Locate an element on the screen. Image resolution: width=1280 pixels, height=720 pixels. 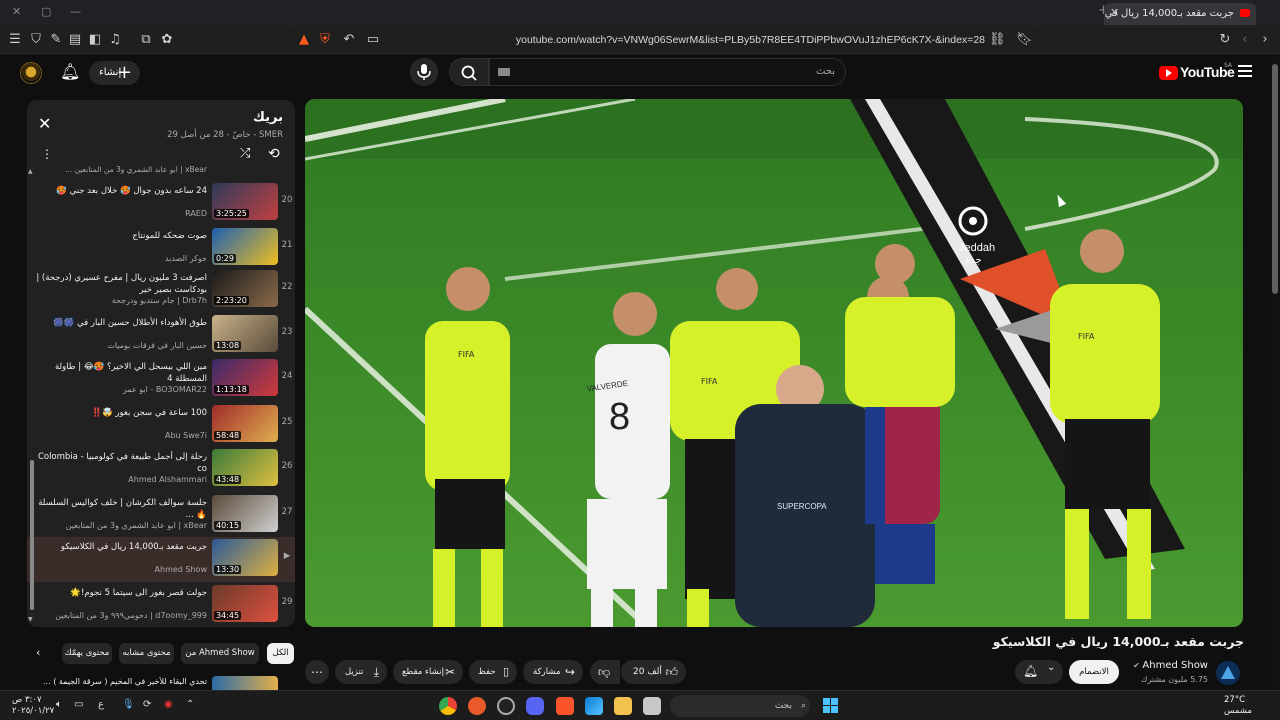
keyboard-icon is located at coordinates (504, 72).